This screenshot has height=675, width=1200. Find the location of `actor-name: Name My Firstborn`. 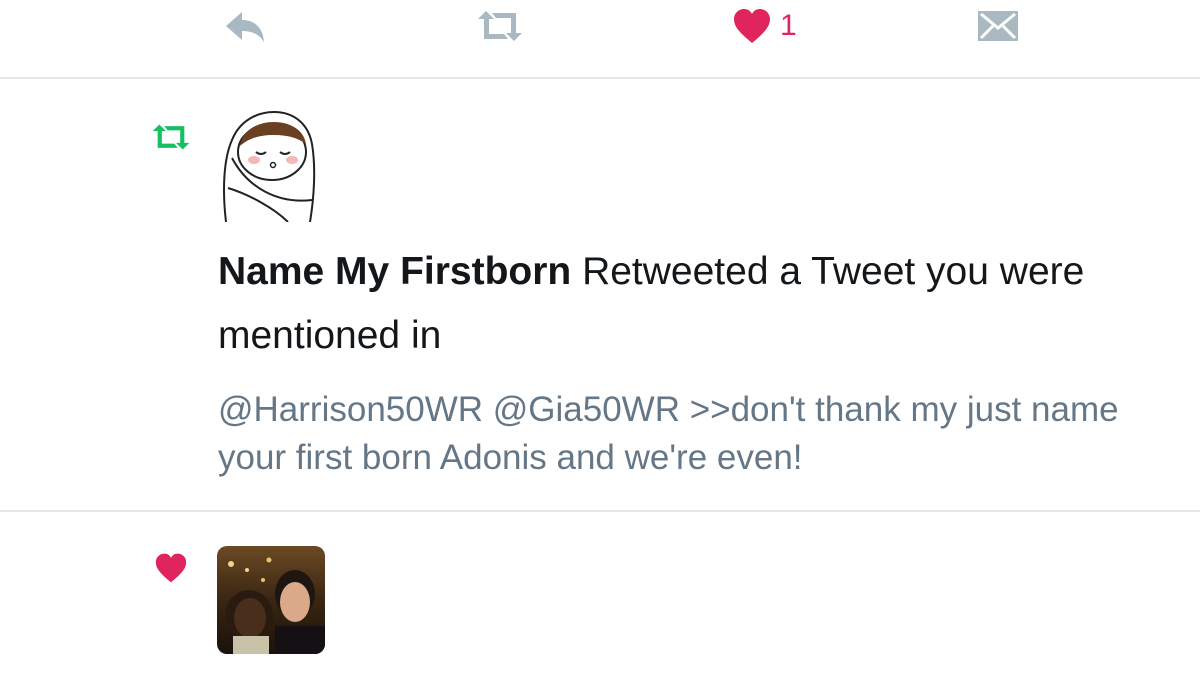

actor-name: Name My Firstborn is located at coordinates (394, 271).